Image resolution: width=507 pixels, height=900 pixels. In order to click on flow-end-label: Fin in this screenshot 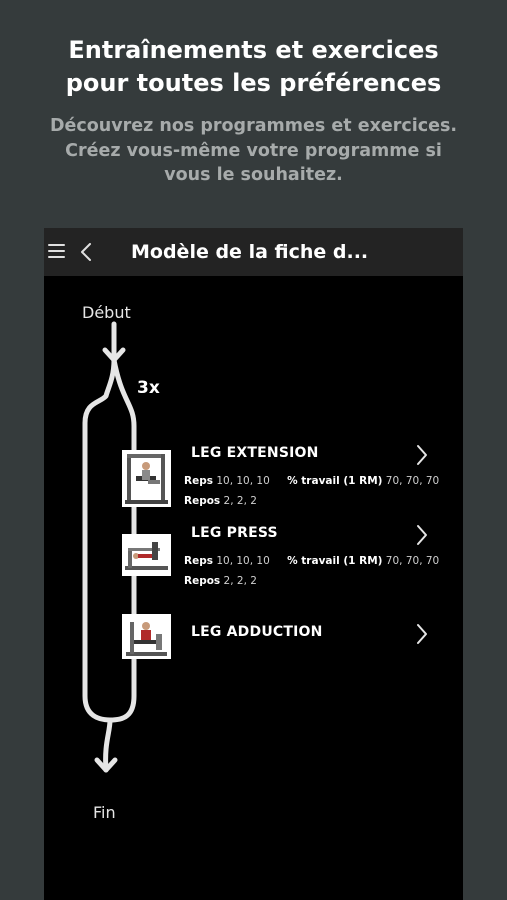, I will do `click(104, 812)`.